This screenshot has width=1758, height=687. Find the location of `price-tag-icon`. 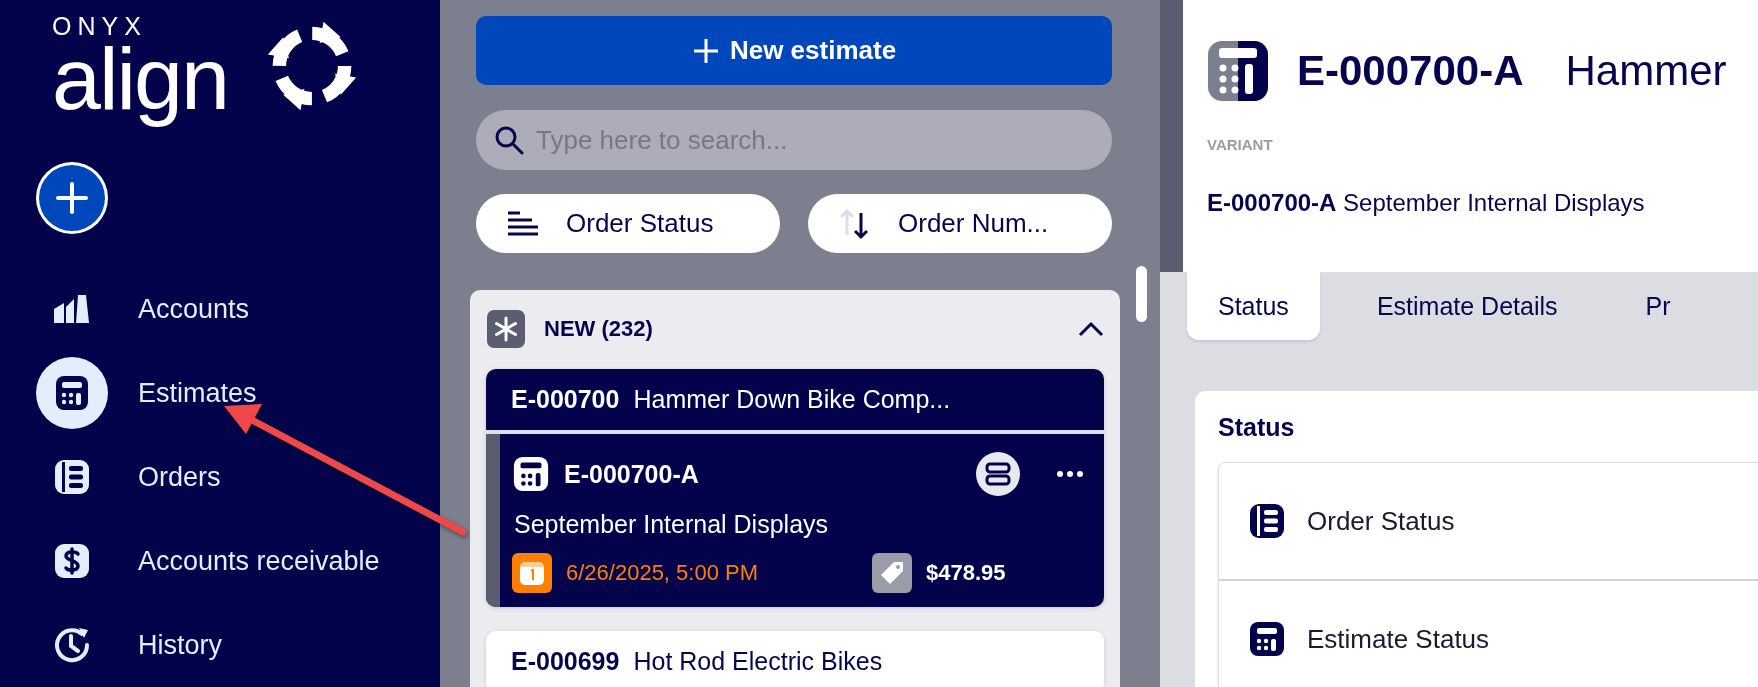

price-tag-icon is located at coordinates (892, 573).